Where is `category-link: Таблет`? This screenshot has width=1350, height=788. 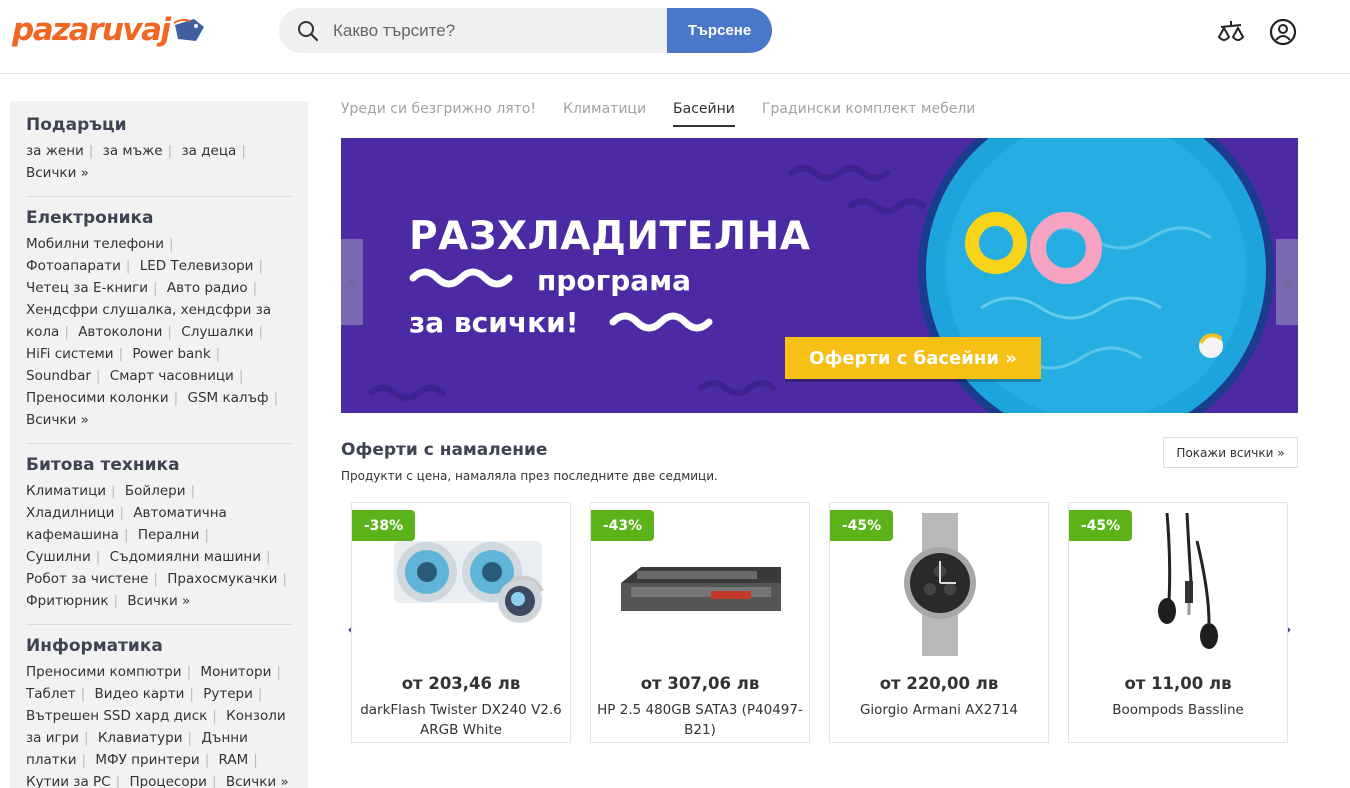
category-link: Таблет is located at coordinates (51, 694).